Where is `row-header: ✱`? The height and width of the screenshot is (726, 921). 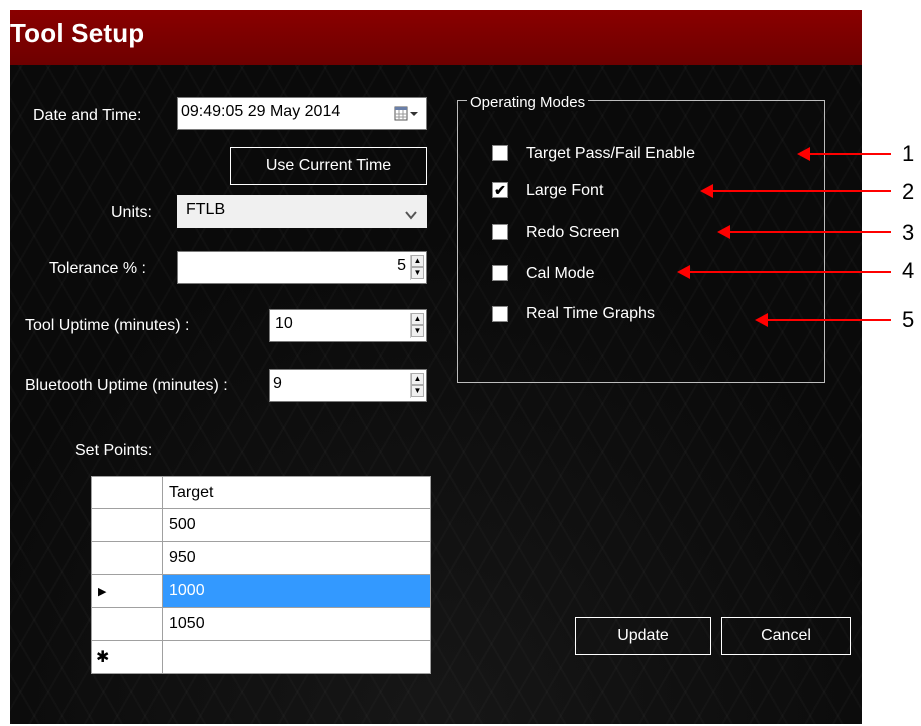 row-header: ✱ is located at coordinates (127, 657).